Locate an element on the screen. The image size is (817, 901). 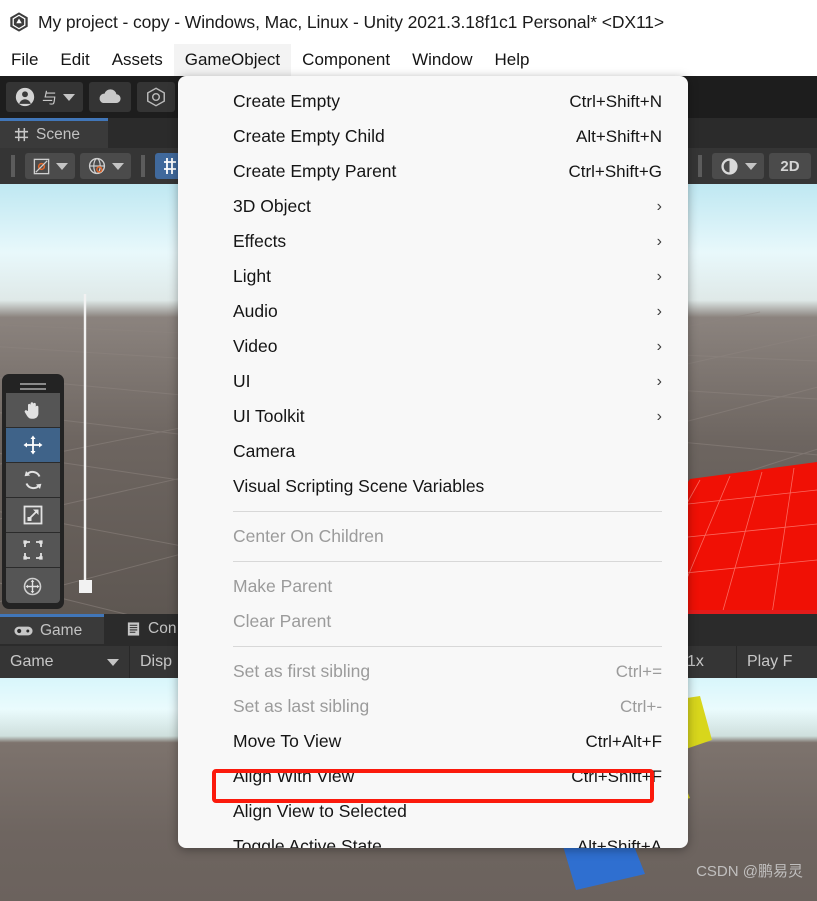
scale-tool-button is located at coordinates (33, 515).